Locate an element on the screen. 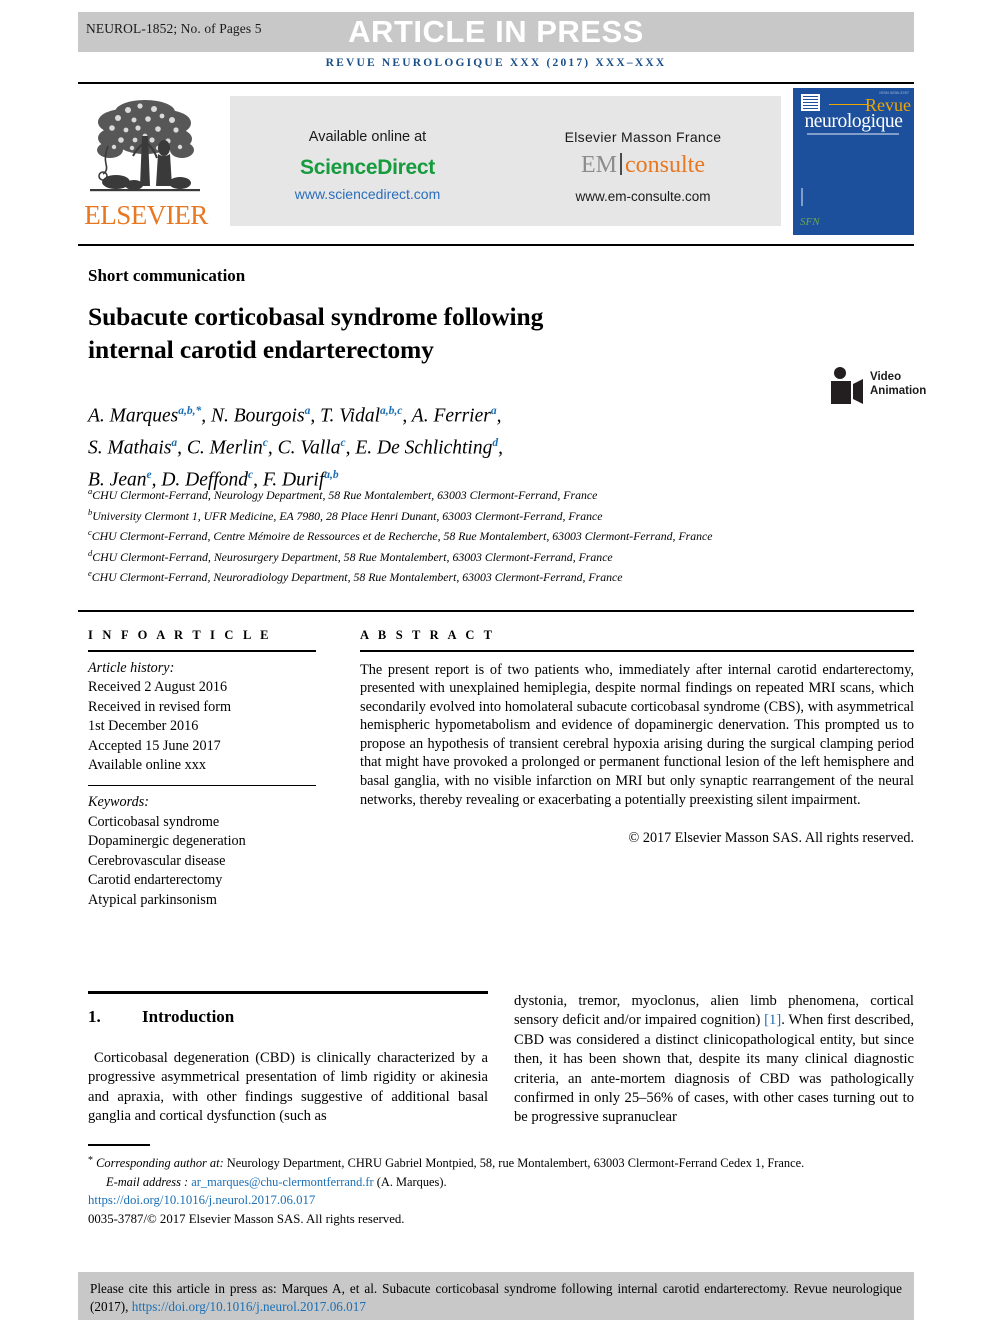 This screenshot has height=1323, width=992. author-affiliation-marker: d is located at coordinates (495, 443).